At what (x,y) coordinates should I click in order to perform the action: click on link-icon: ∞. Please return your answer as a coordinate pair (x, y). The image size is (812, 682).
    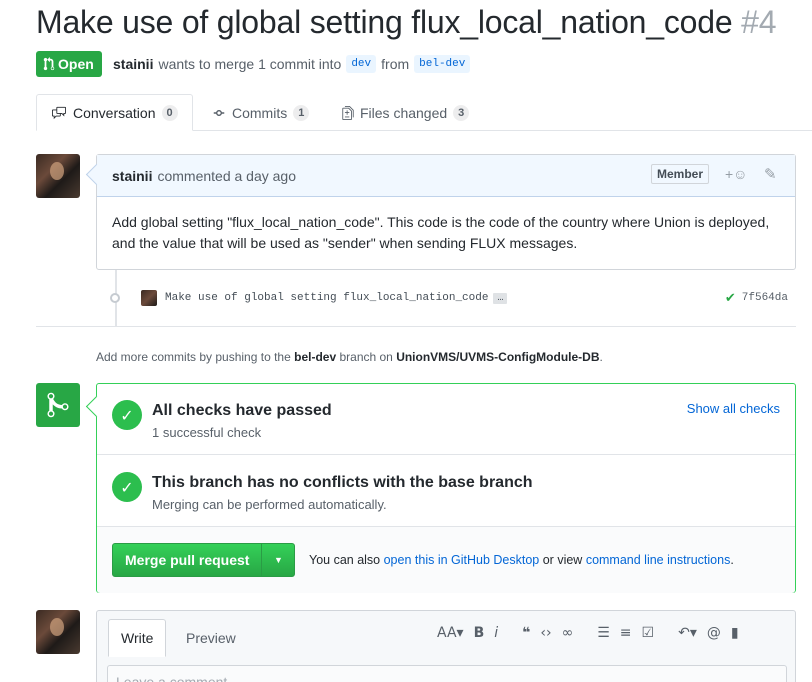
    Looking at the image, I should click on (568, 633).